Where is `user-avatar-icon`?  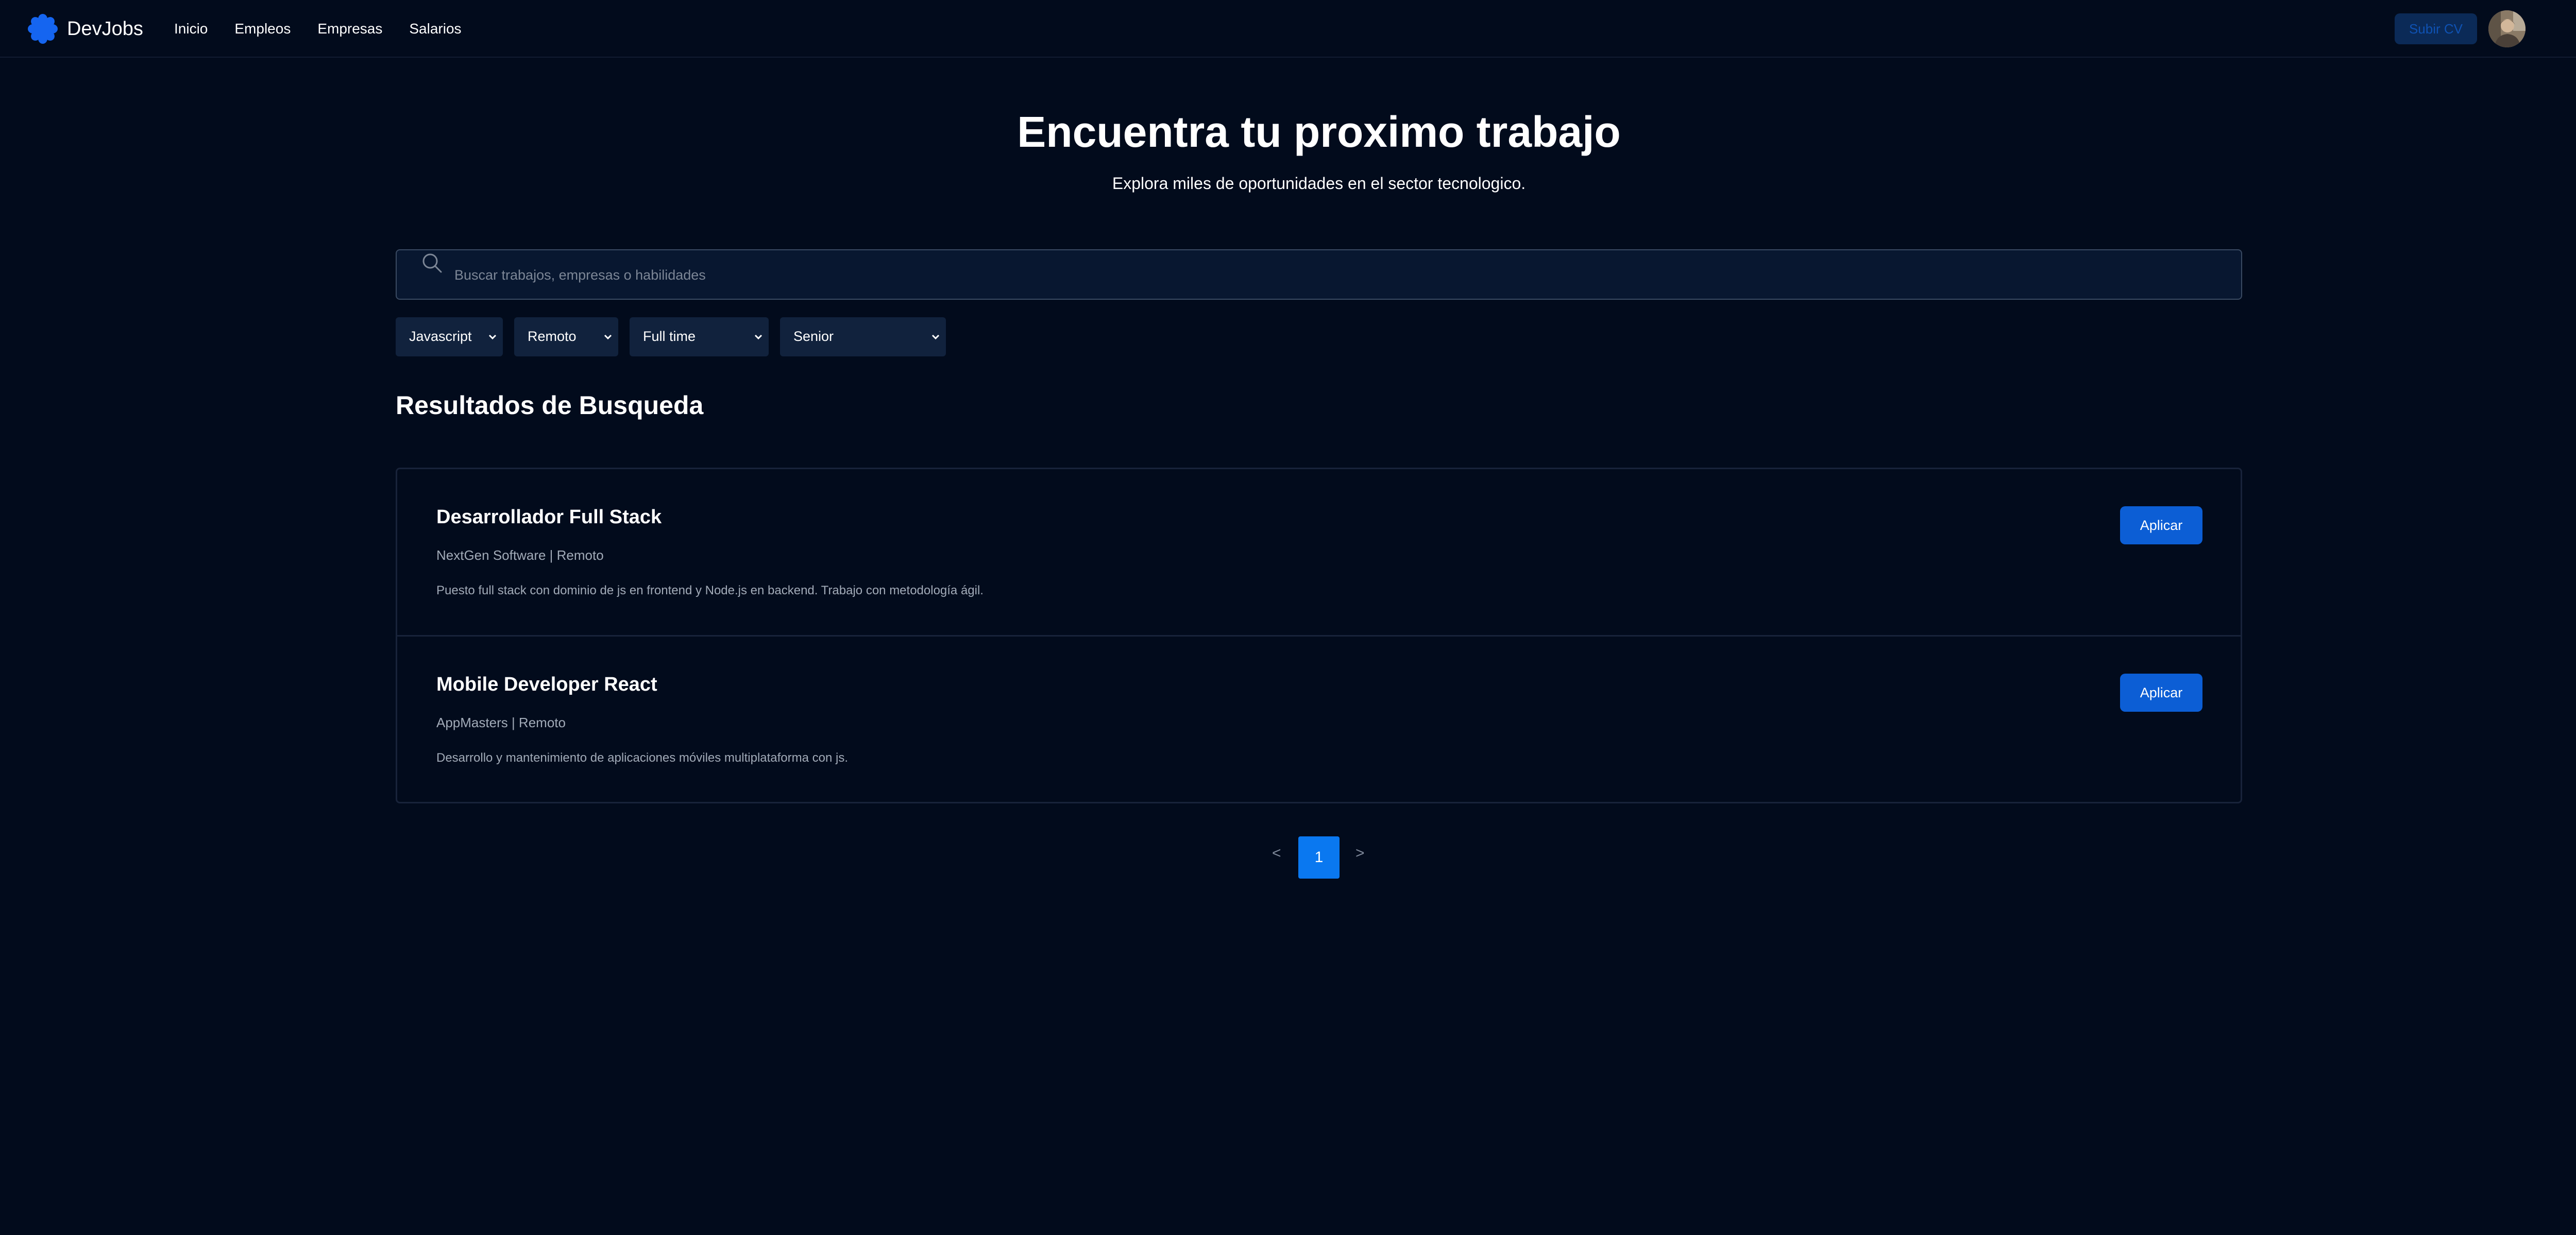
user-avatar-icon is located at coordinates (2507, 28).